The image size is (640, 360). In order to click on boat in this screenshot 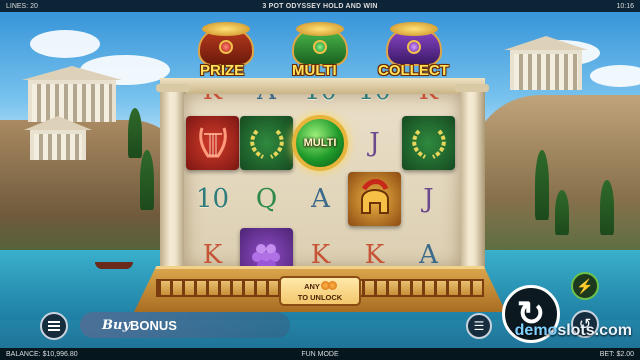, I will do `click(114, 265)`.